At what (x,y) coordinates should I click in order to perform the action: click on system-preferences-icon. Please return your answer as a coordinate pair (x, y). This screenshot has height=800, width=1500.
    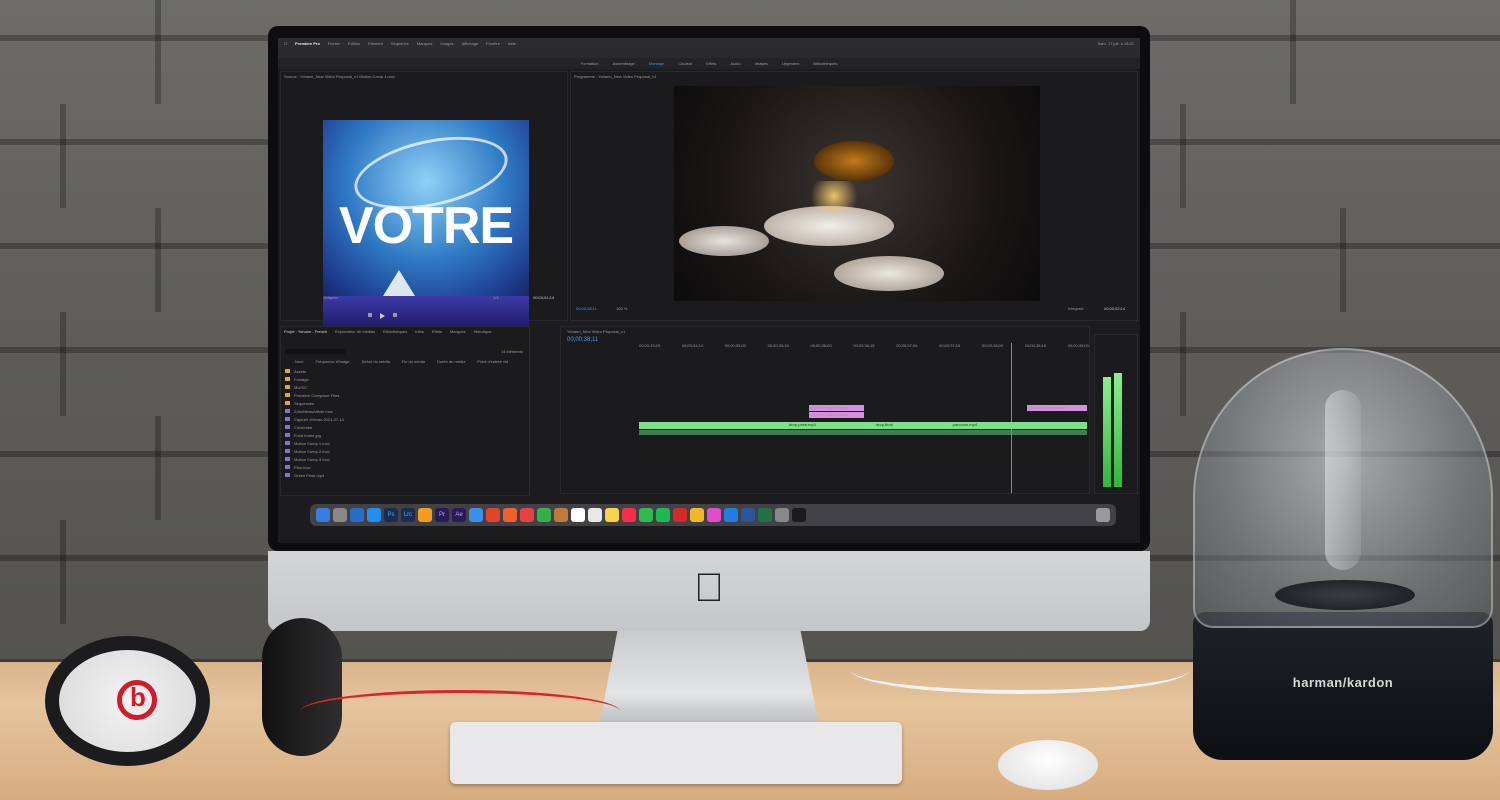
    Looking at the image, I should click on (782, 515).